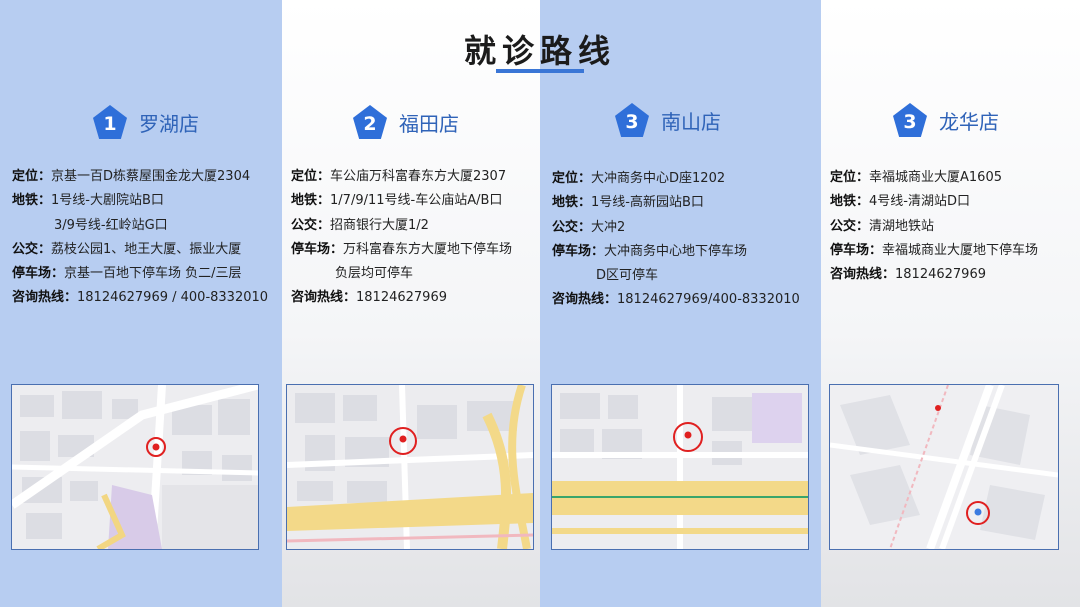 Image resolution: width=1080 pixels, height=607 pixels. Describe the element at coordinates (969, 121) in the screenshot. I see `store-name: 龙华店` at that location.